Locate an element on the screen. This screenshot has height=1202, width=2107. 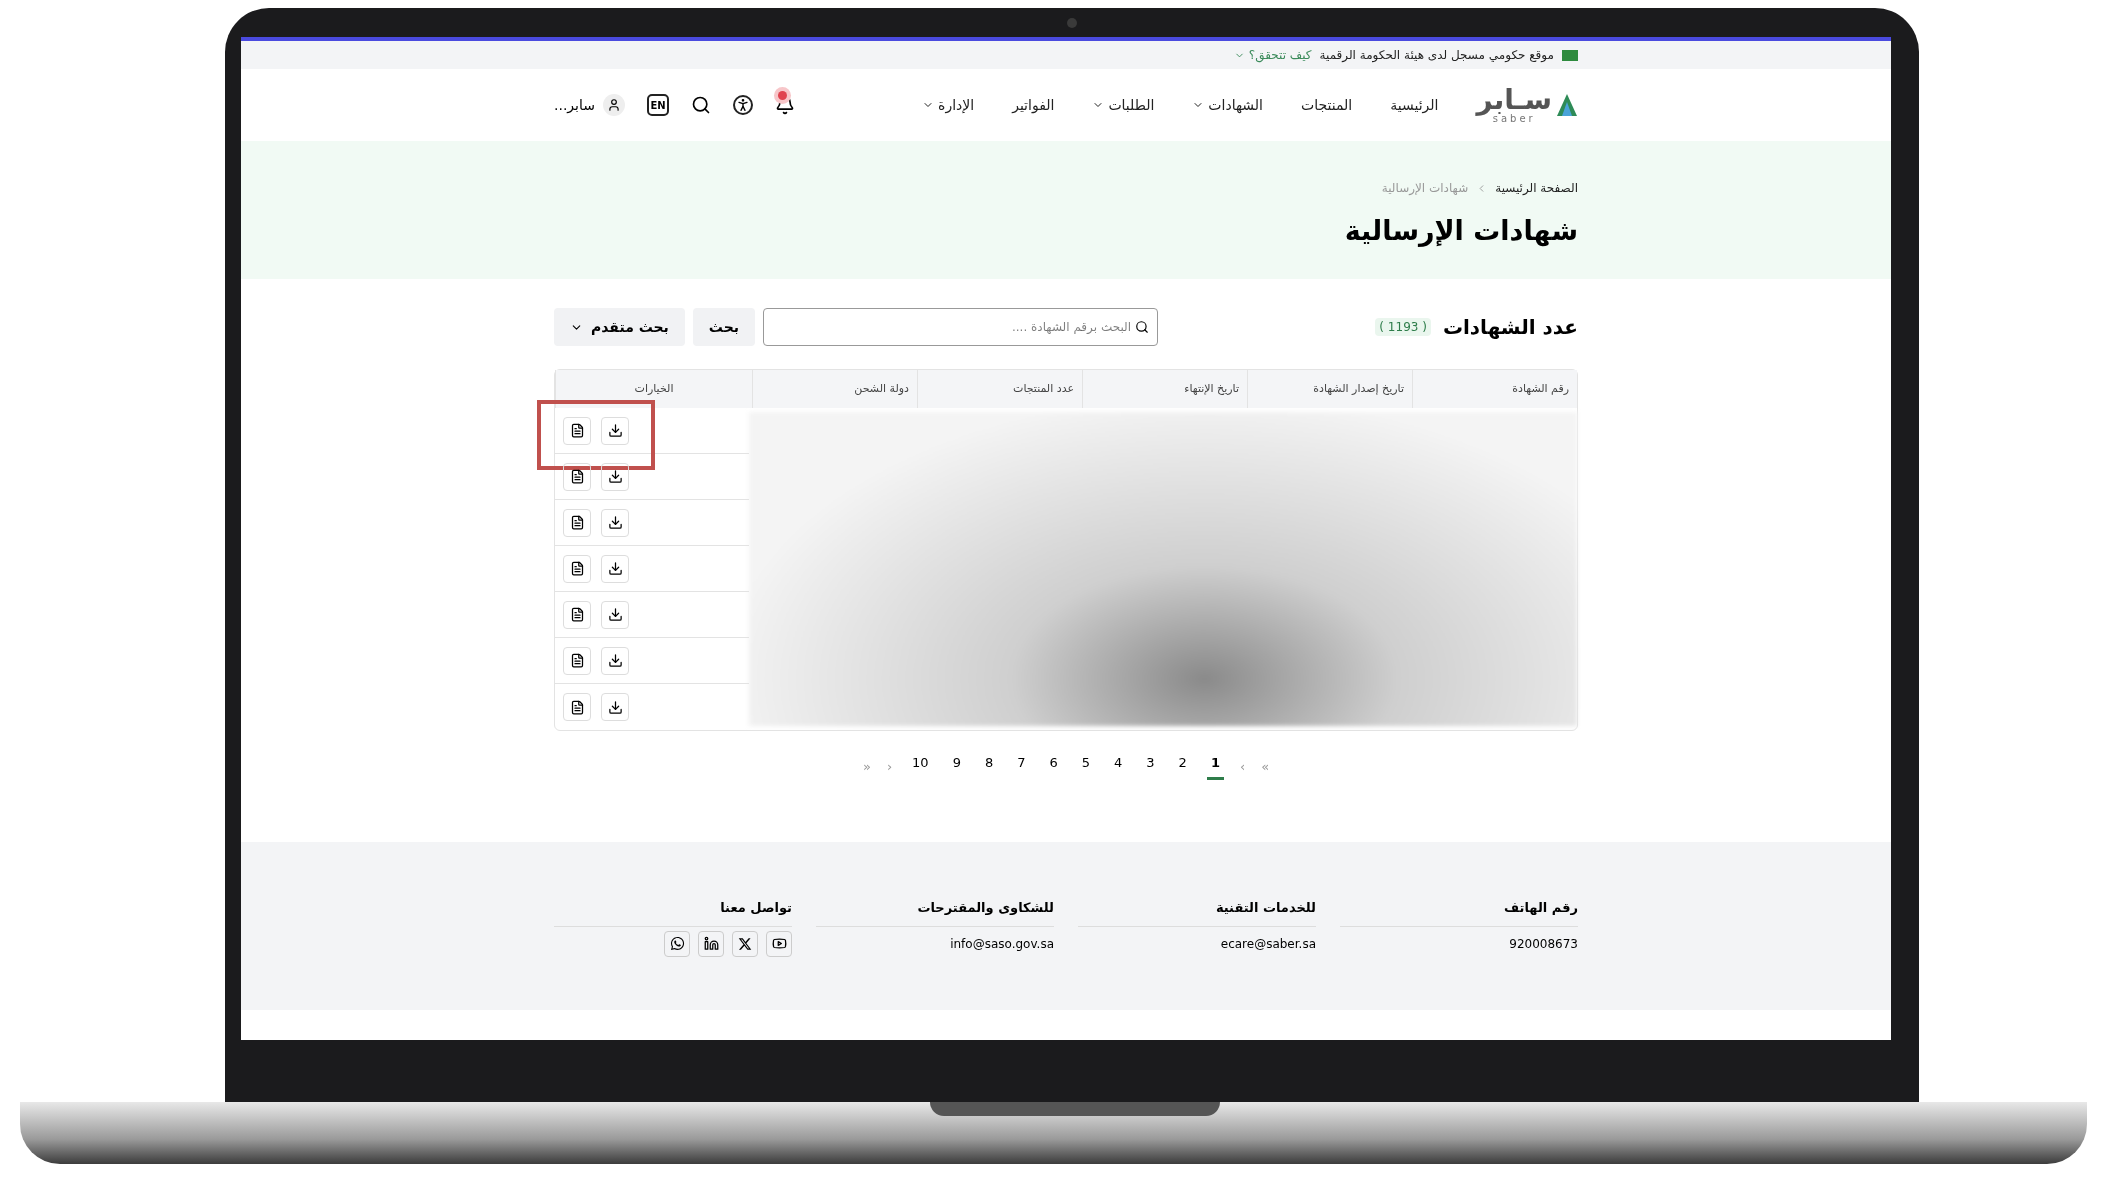
footer-title: للشكاوى والمقترحات is located at coordinates (935, 912).